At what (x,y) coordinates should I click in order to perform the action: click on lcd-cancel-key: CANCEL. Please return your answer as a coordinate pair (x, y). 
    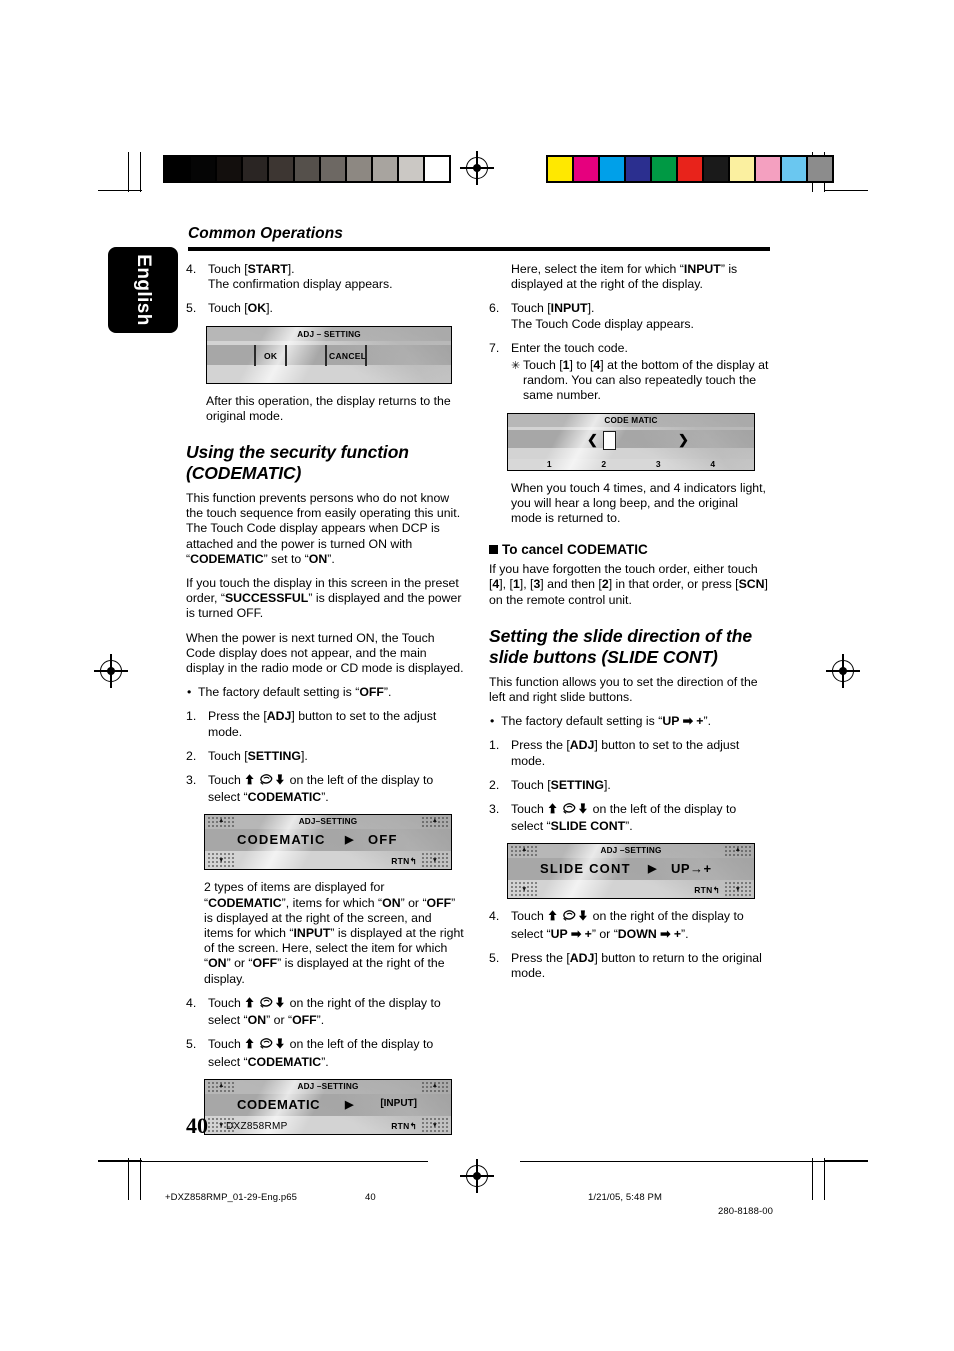
    Looking at the image, I should click on (347, 356).